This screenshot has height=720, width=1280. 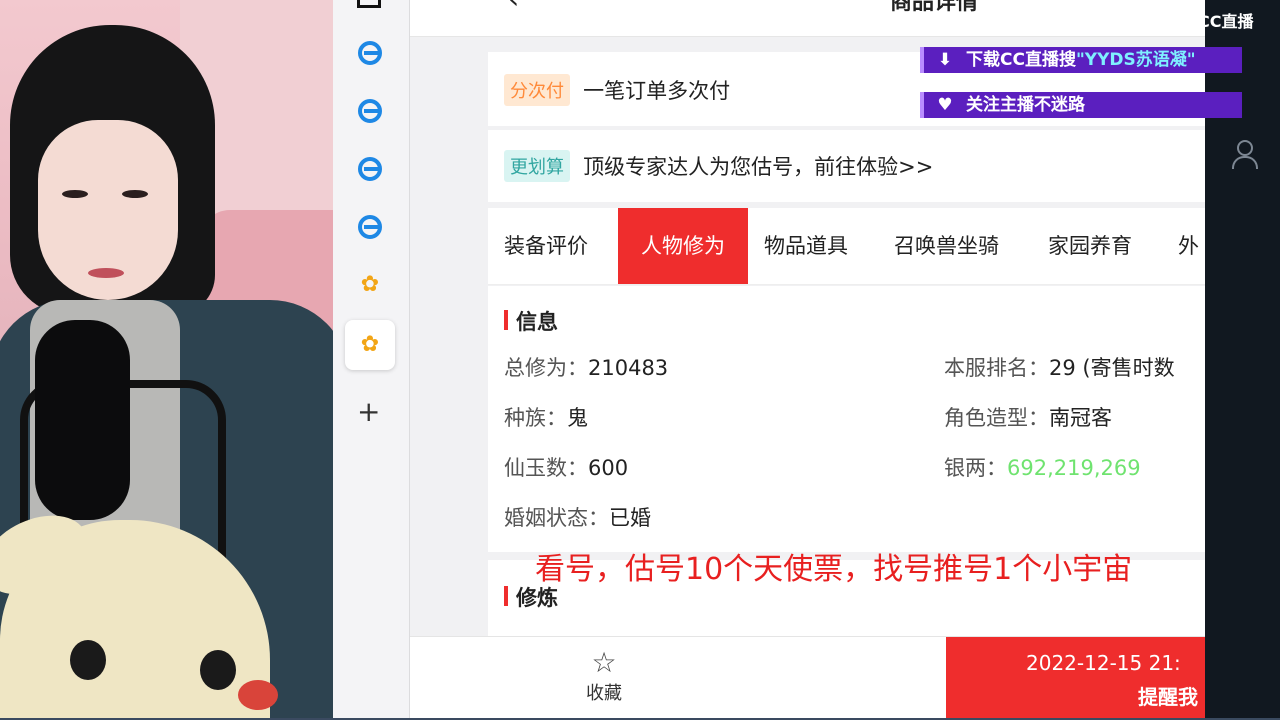 I want to click on microphone, so click(x=82, y=420).